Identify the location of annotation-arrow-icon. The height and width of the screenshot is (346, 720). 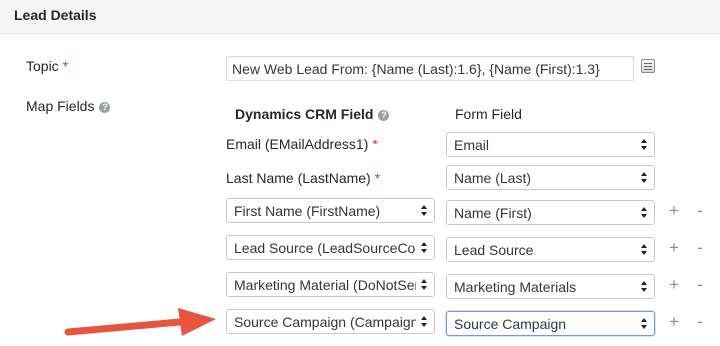
(140, 322).